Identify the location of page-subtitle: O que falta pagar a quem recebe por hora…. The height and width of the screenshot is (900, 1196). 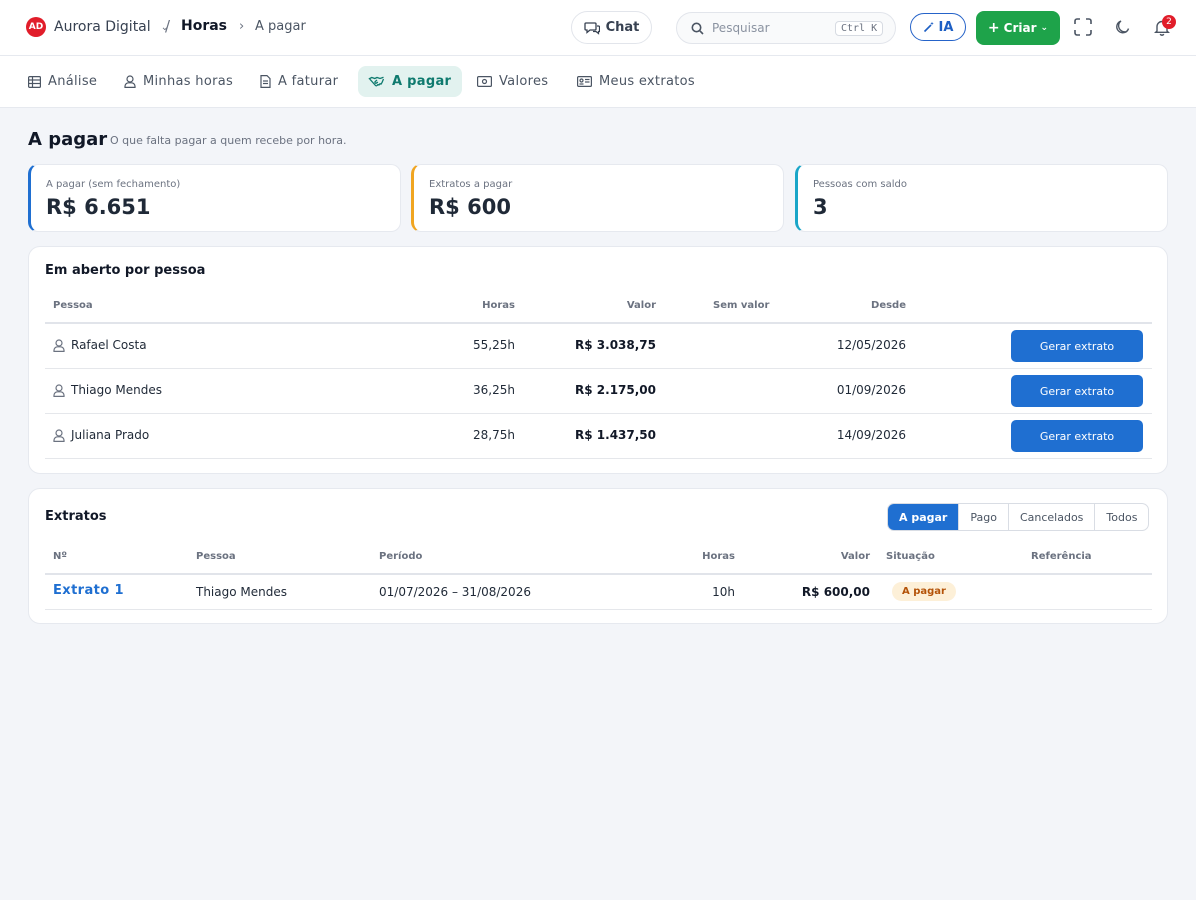
(228, 140).